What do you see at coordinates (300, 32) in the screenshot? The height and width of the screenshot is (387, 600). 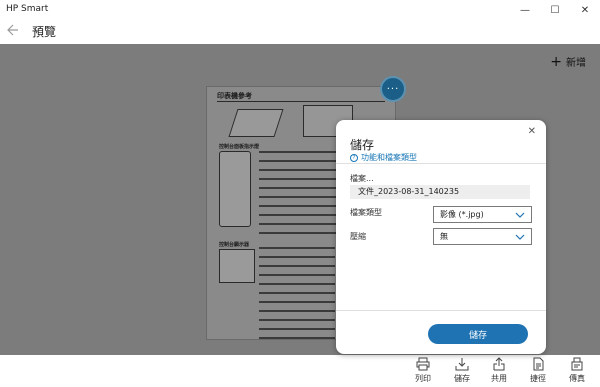 I see `header-bar: 預覽` at bounding box center [300, 32].